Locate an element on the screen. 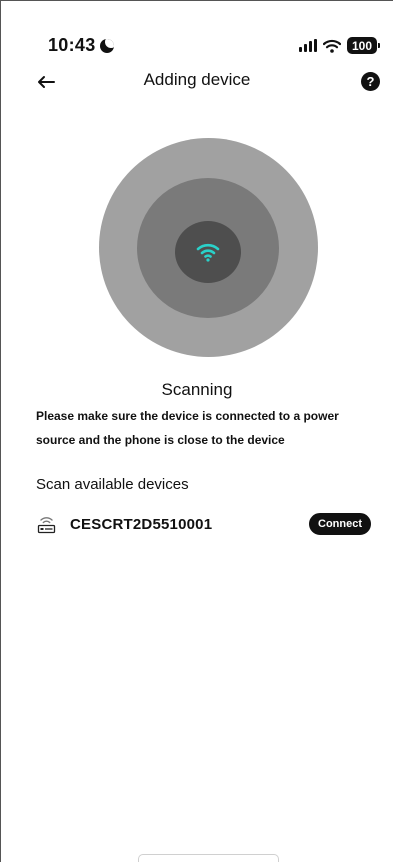 Image resolution: width=393 pixels, height=862 pixels. battery-level: 100 is located at coordinates (362, 45).